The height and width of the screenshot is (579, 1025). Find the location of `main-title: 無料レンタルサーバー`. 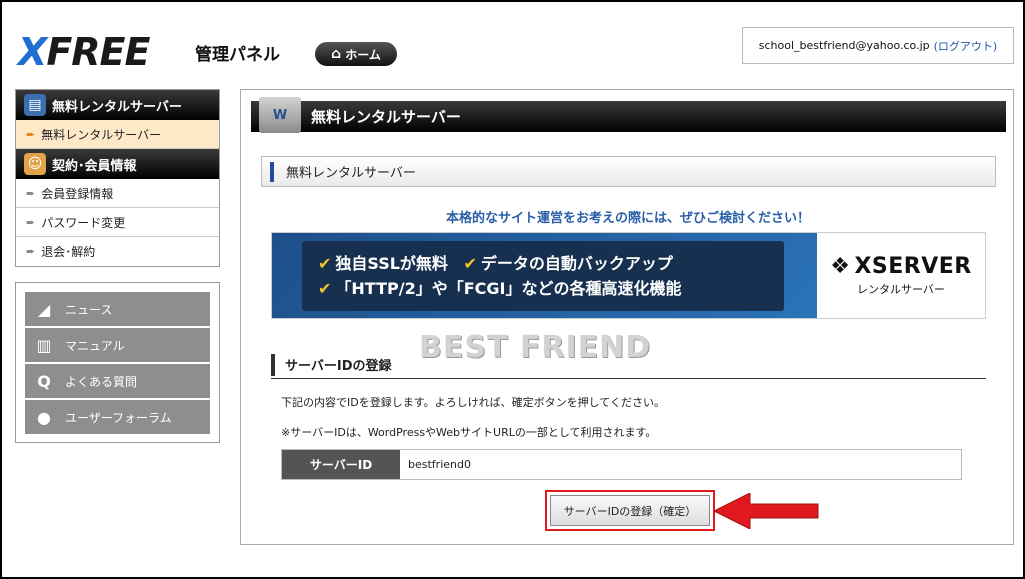

main-title: 無料レンタルサーバー is located at coordinates (386, 117).